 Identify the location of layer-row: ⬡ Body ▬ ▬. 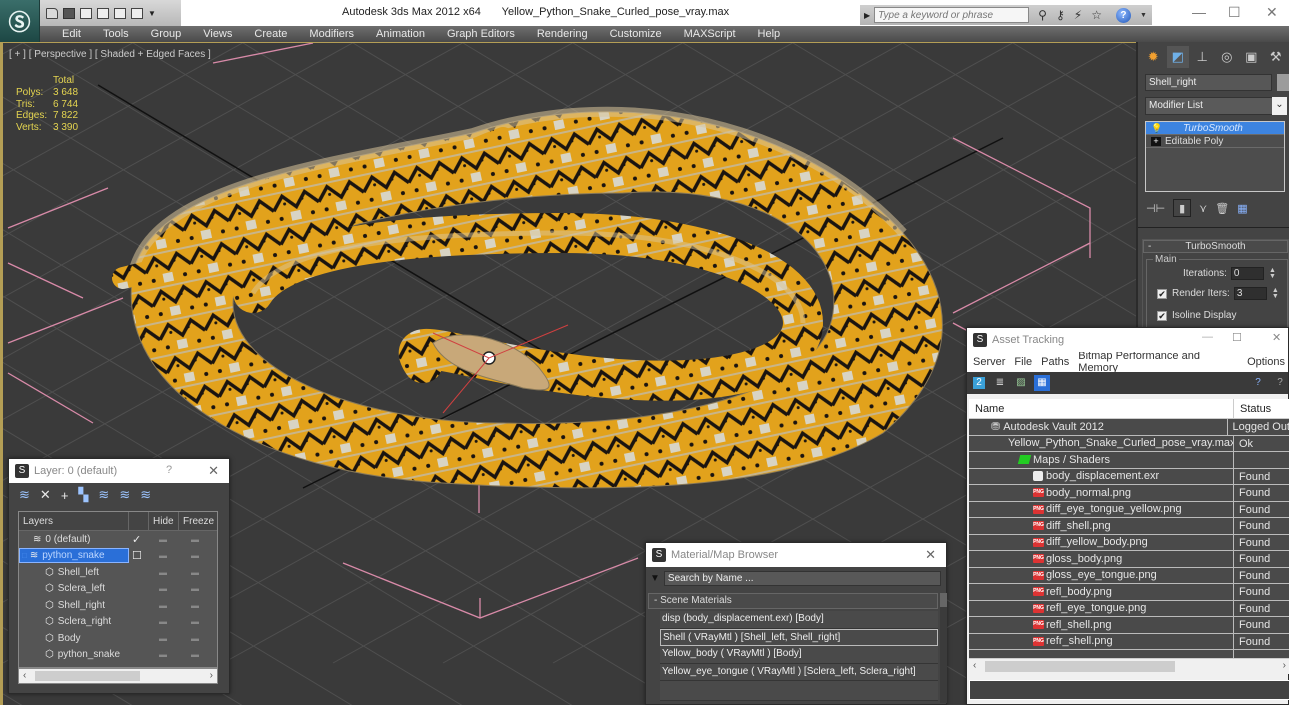
(118, 638).